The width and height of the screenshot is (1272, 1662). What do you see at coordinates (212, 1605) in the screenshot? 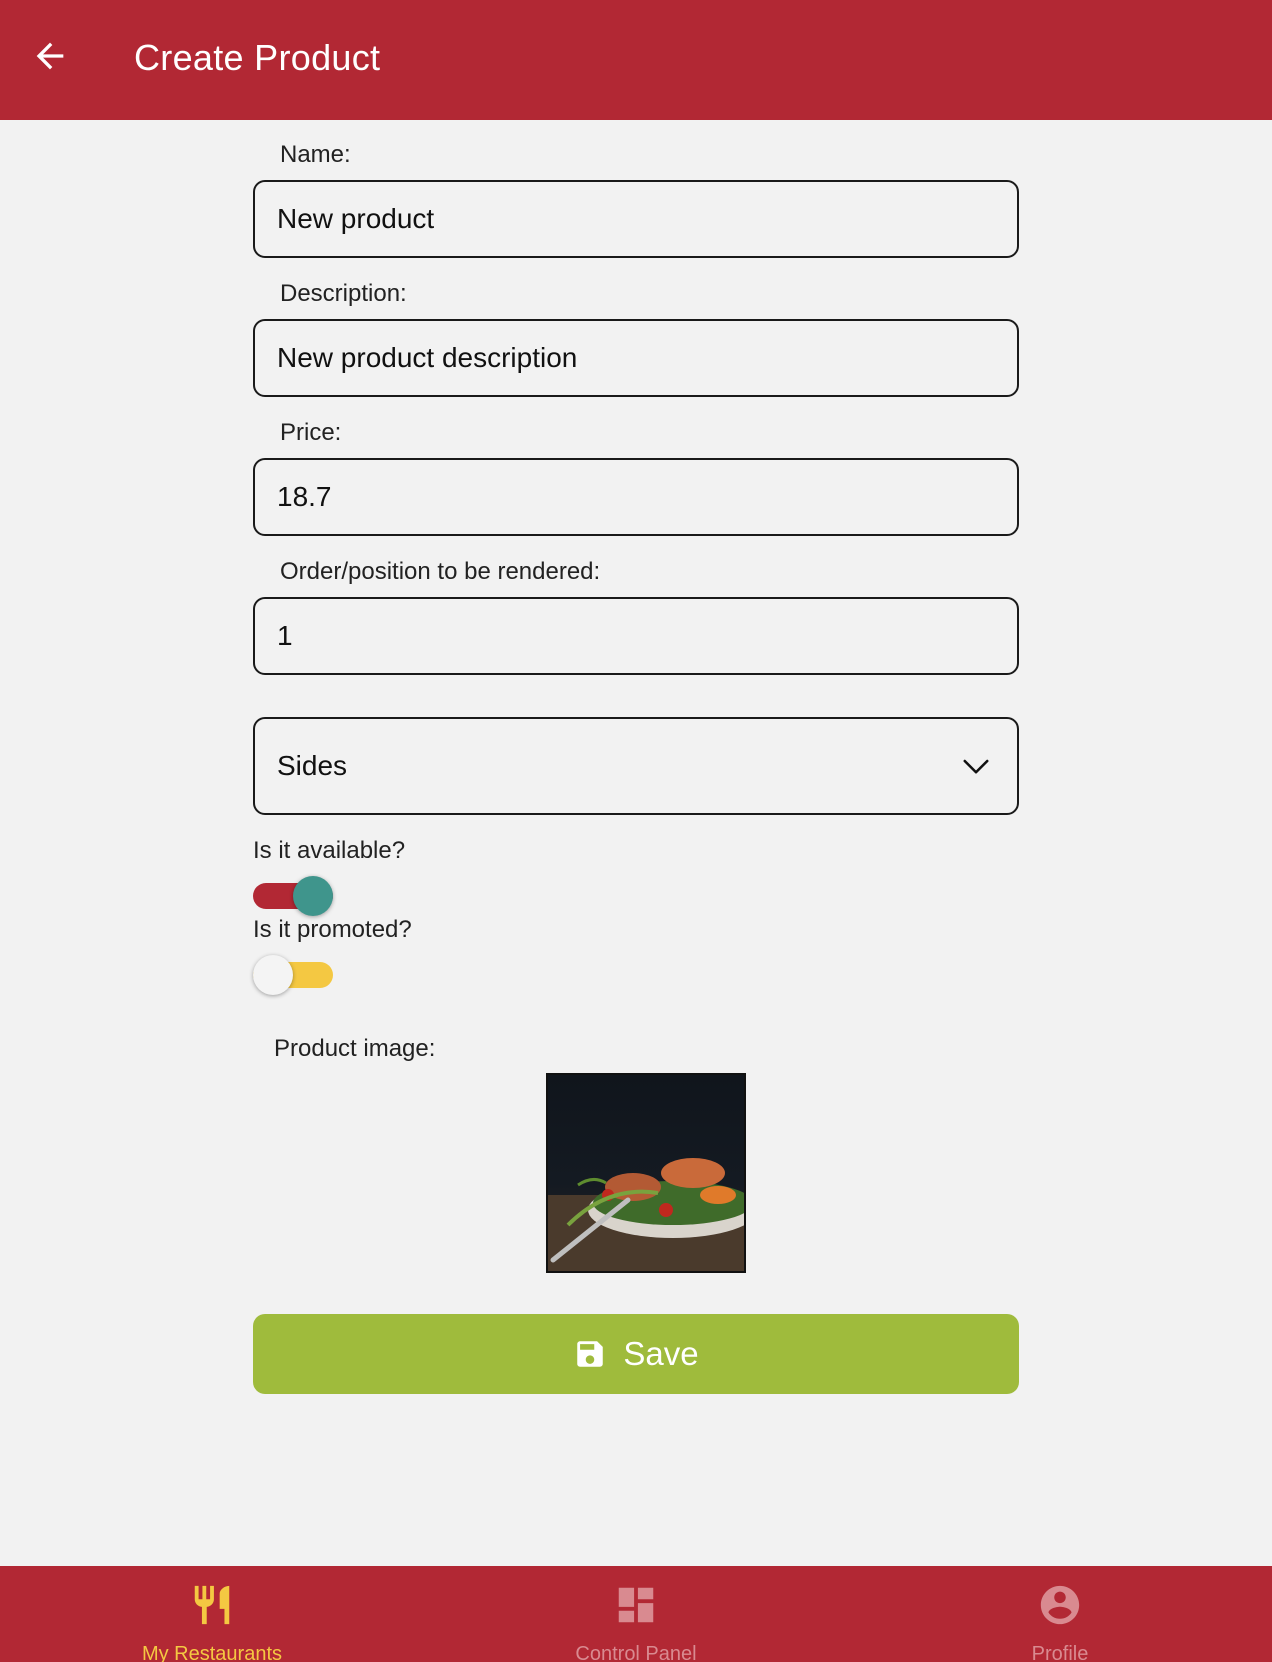
I see `fork-knife-icon` at bounding box center [212, 1605].